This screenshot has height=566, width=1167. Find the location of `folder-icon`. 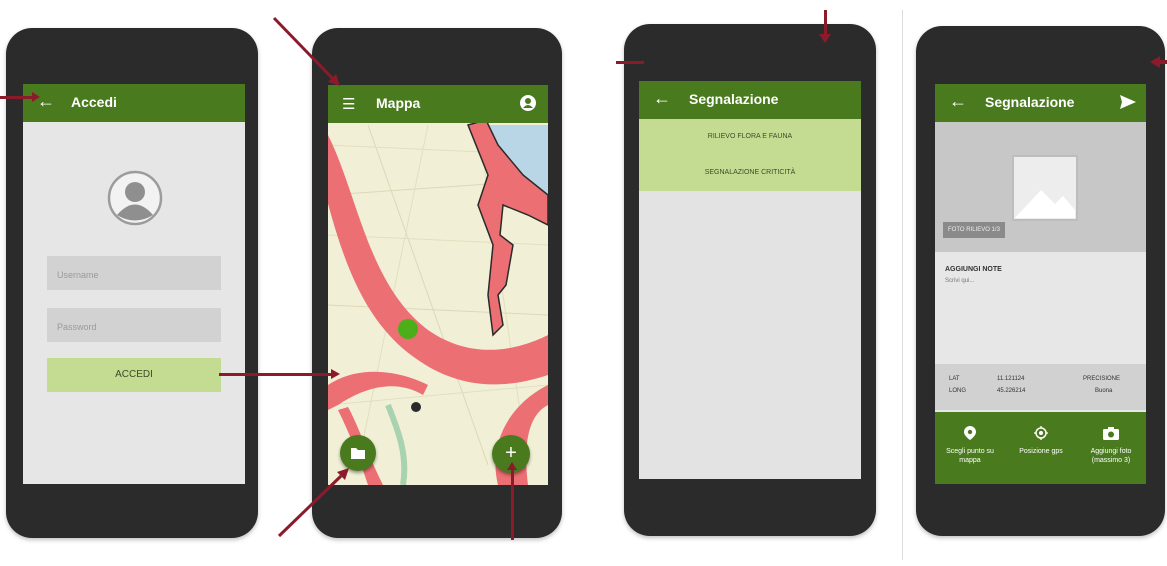

folder-icon is located at coordinates (358, 453).